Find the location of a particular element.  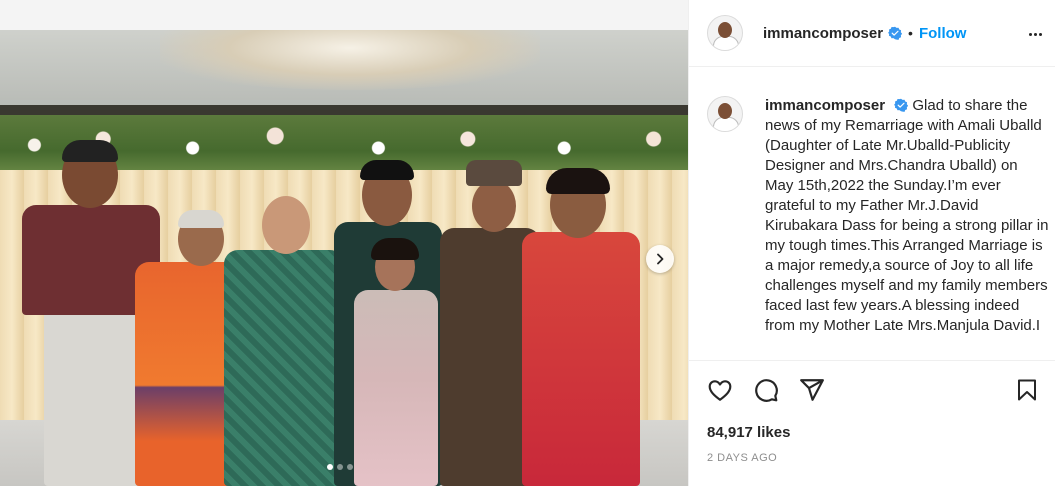

heart-icon is located at coordinates (720, 390).